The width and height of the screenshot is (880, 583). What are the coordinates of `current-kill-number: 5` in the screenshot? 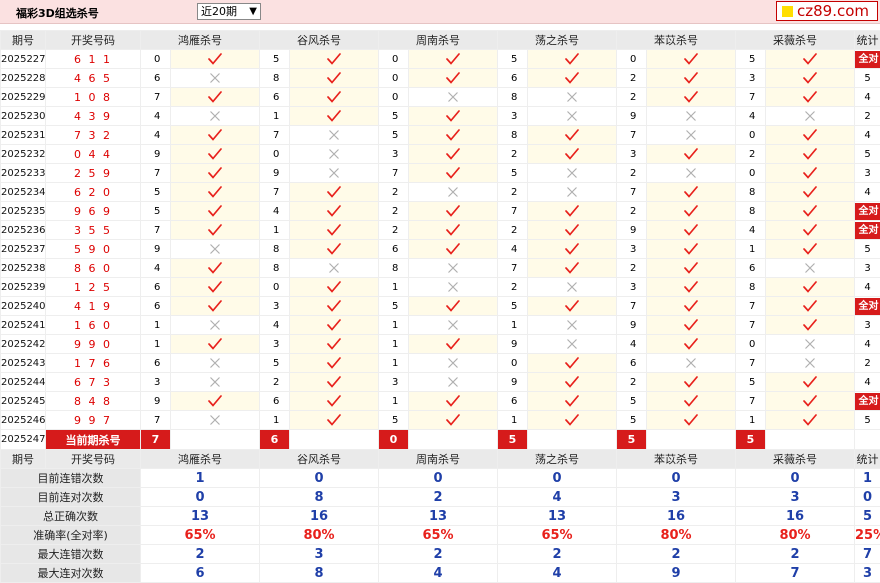 It's located at (751, 440).